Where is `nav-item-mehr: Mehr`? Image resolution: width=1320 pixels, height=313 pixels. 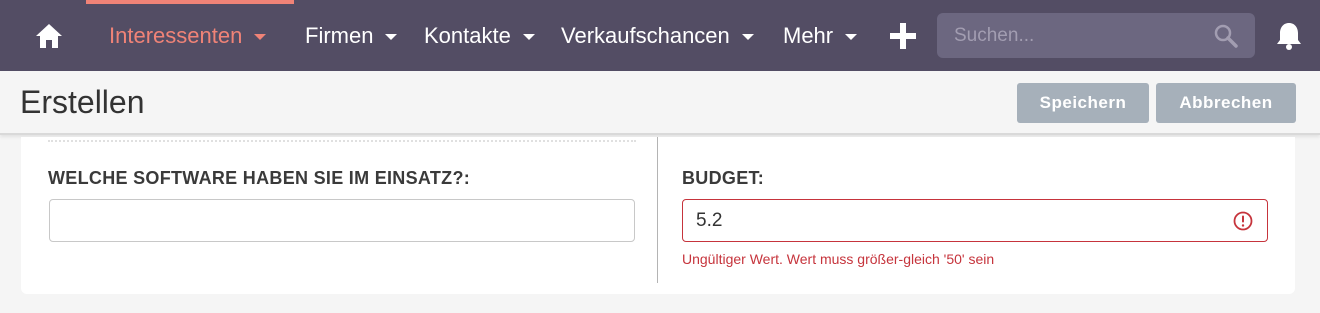 nav-item-mehr: Mehr is located at coordinates (820, 35).